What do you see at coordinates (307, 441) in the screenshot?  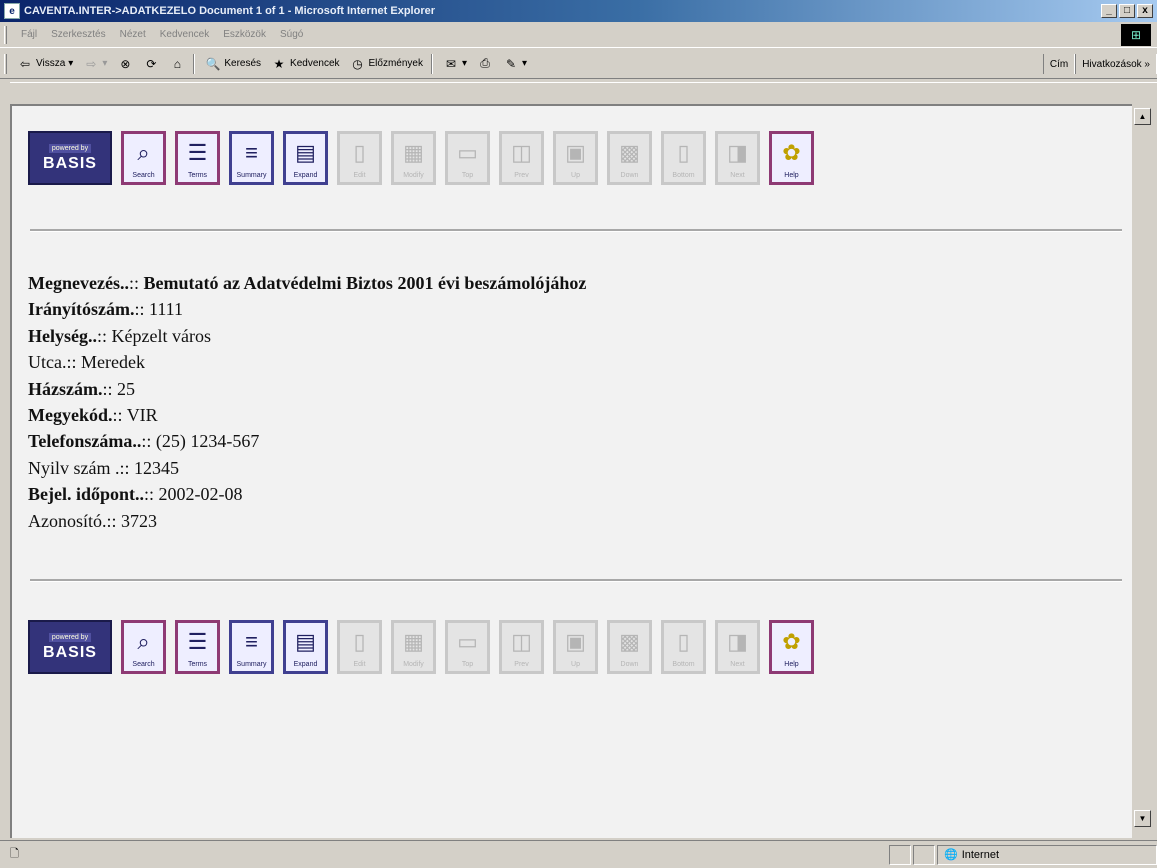 I see `record-field-row: Telefonszáma..:: (25) 1234-567` at bounding box center [307, 441].